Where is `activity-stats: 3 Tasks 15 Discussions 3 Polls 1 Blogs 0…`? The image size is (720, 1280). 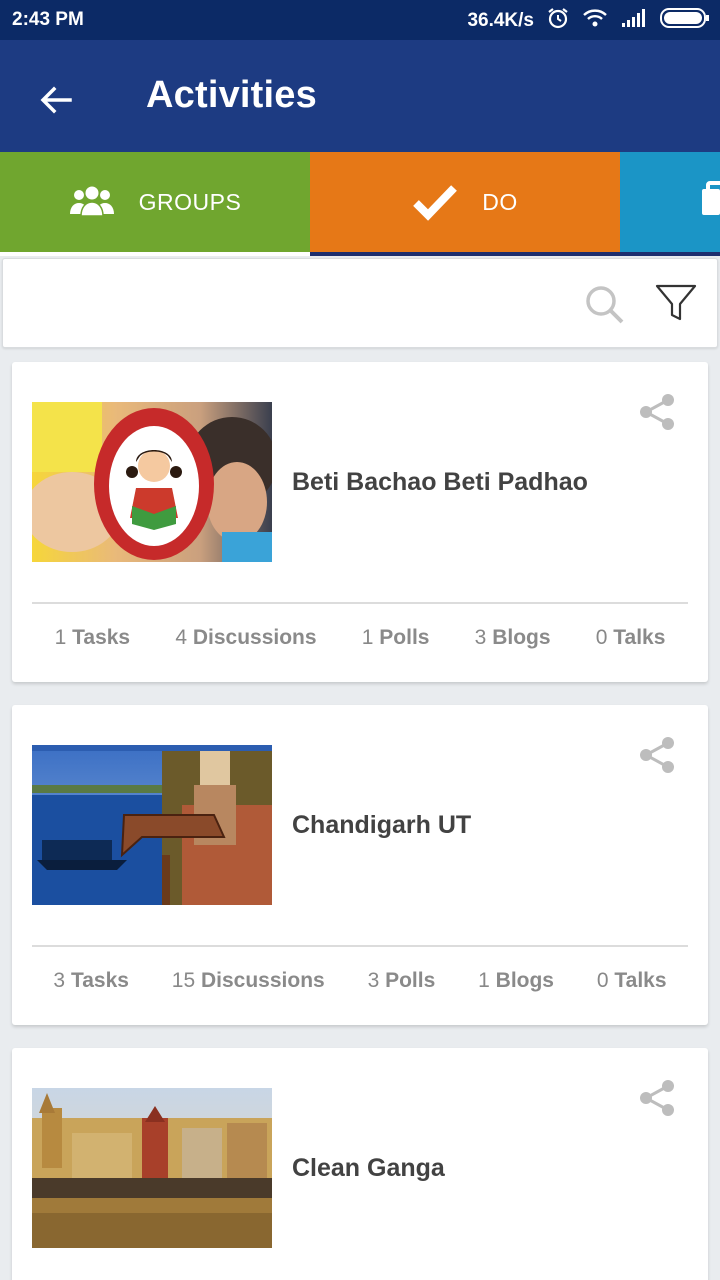 activity-stats: 3 Tasks 15 Discussions 3 Polls 1 Blogs 0… is located at coordinates (360, 981).